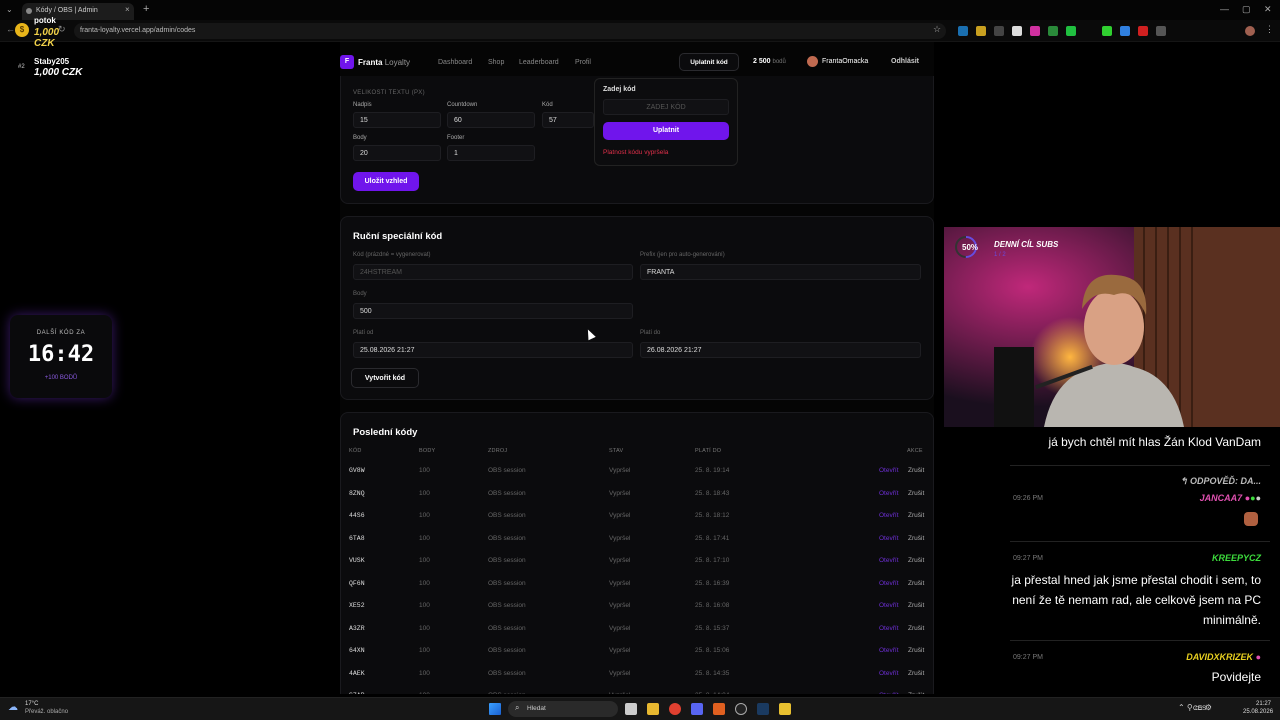 The image size is (1280, 720). Describe the element at coordinates (47, 31) in the screenshot. I see `donation-alert: $ potok 1,000 CZK` at that location.